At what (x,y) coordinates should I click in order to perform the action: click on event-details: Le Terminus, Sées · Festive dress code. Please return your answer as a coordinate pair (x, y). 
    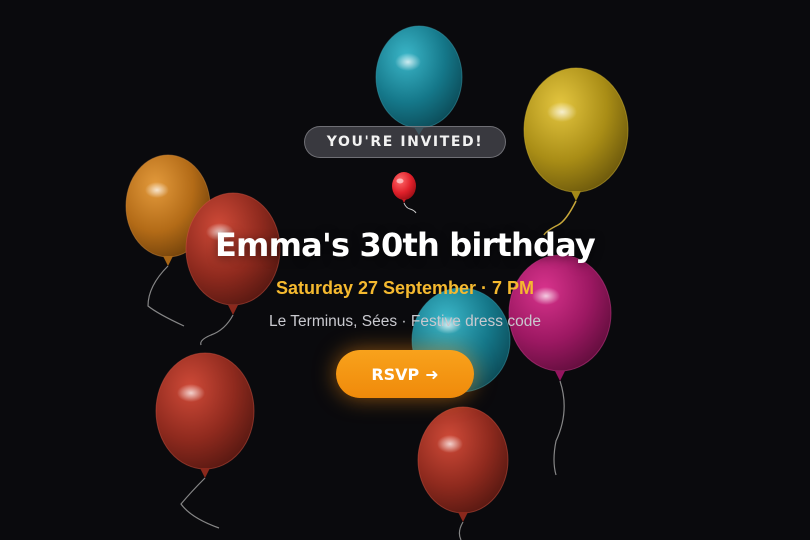
    Looking at the image, I should click on (405, 321).